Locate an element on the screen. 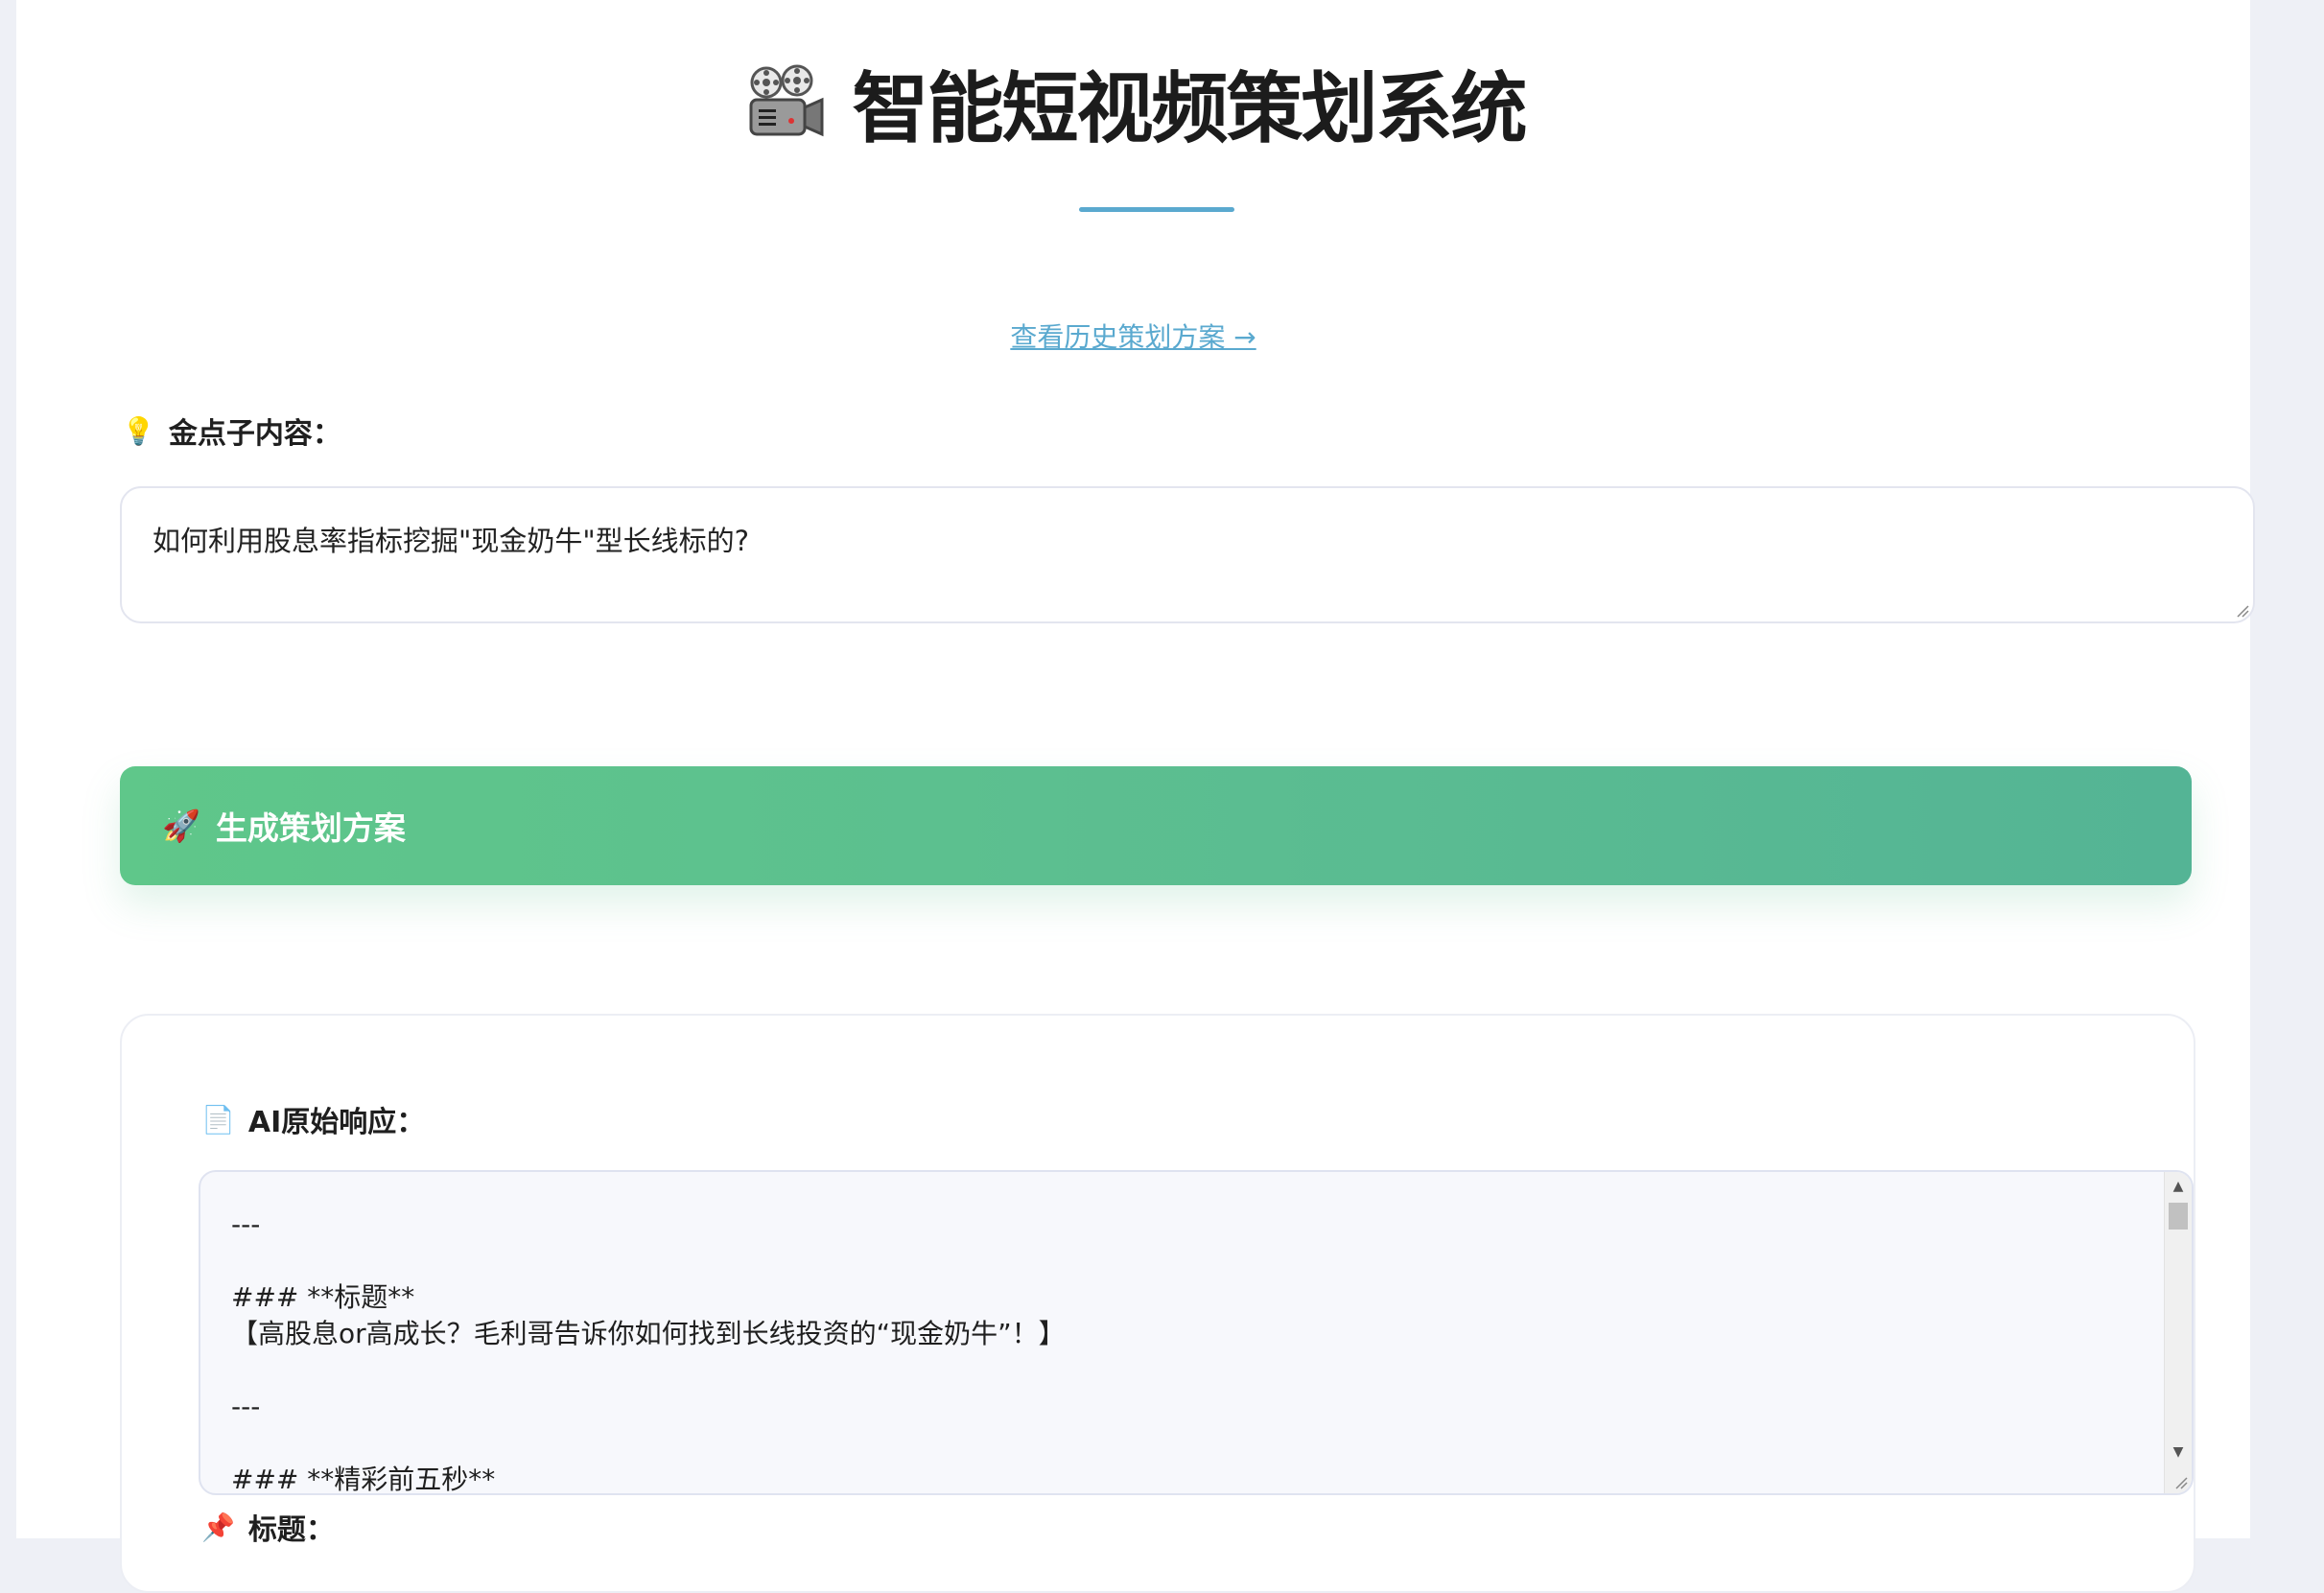  ai-response-scrollbar: ▲ ▼ is located at coordinates (2178, 1332).